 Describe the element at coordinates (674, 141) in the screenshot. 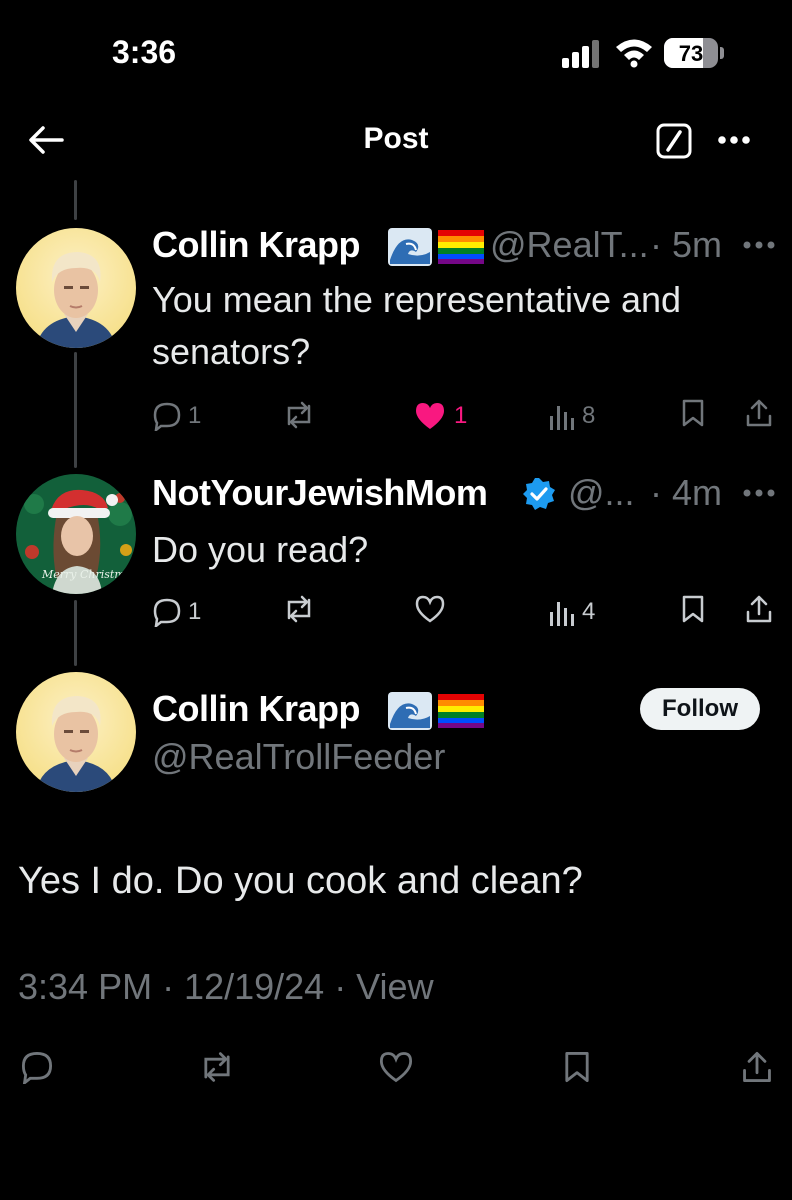

I see `grok-icon` at that location.